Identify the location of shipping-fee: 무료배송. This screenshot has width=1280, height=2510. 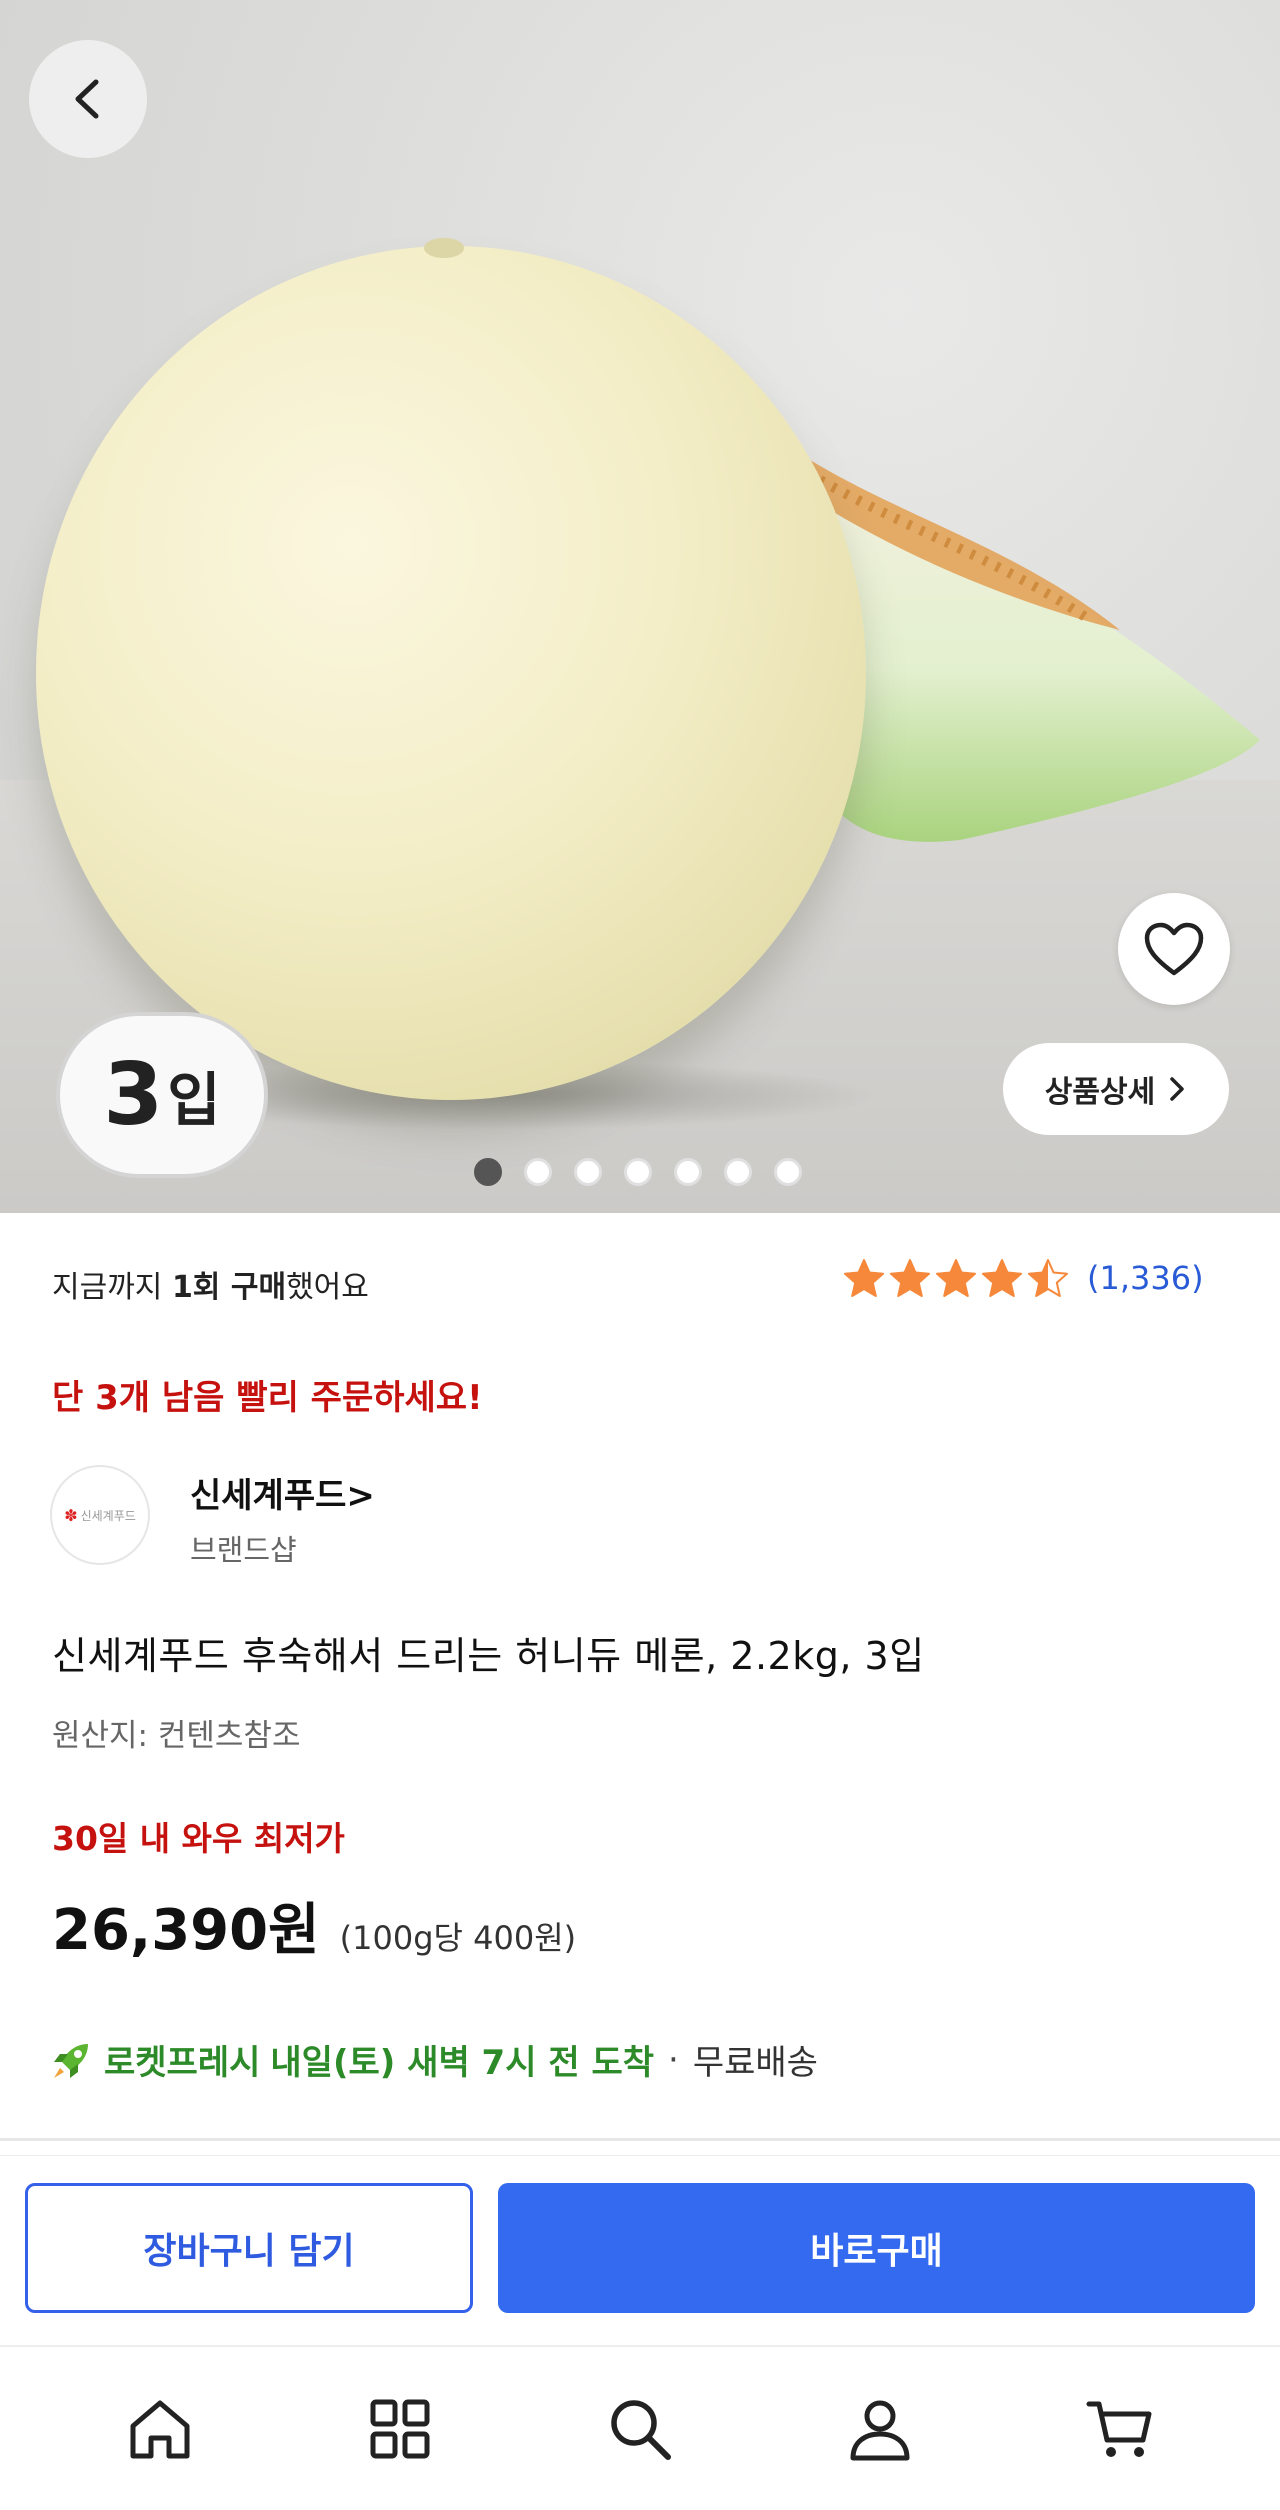
(755, 2063).